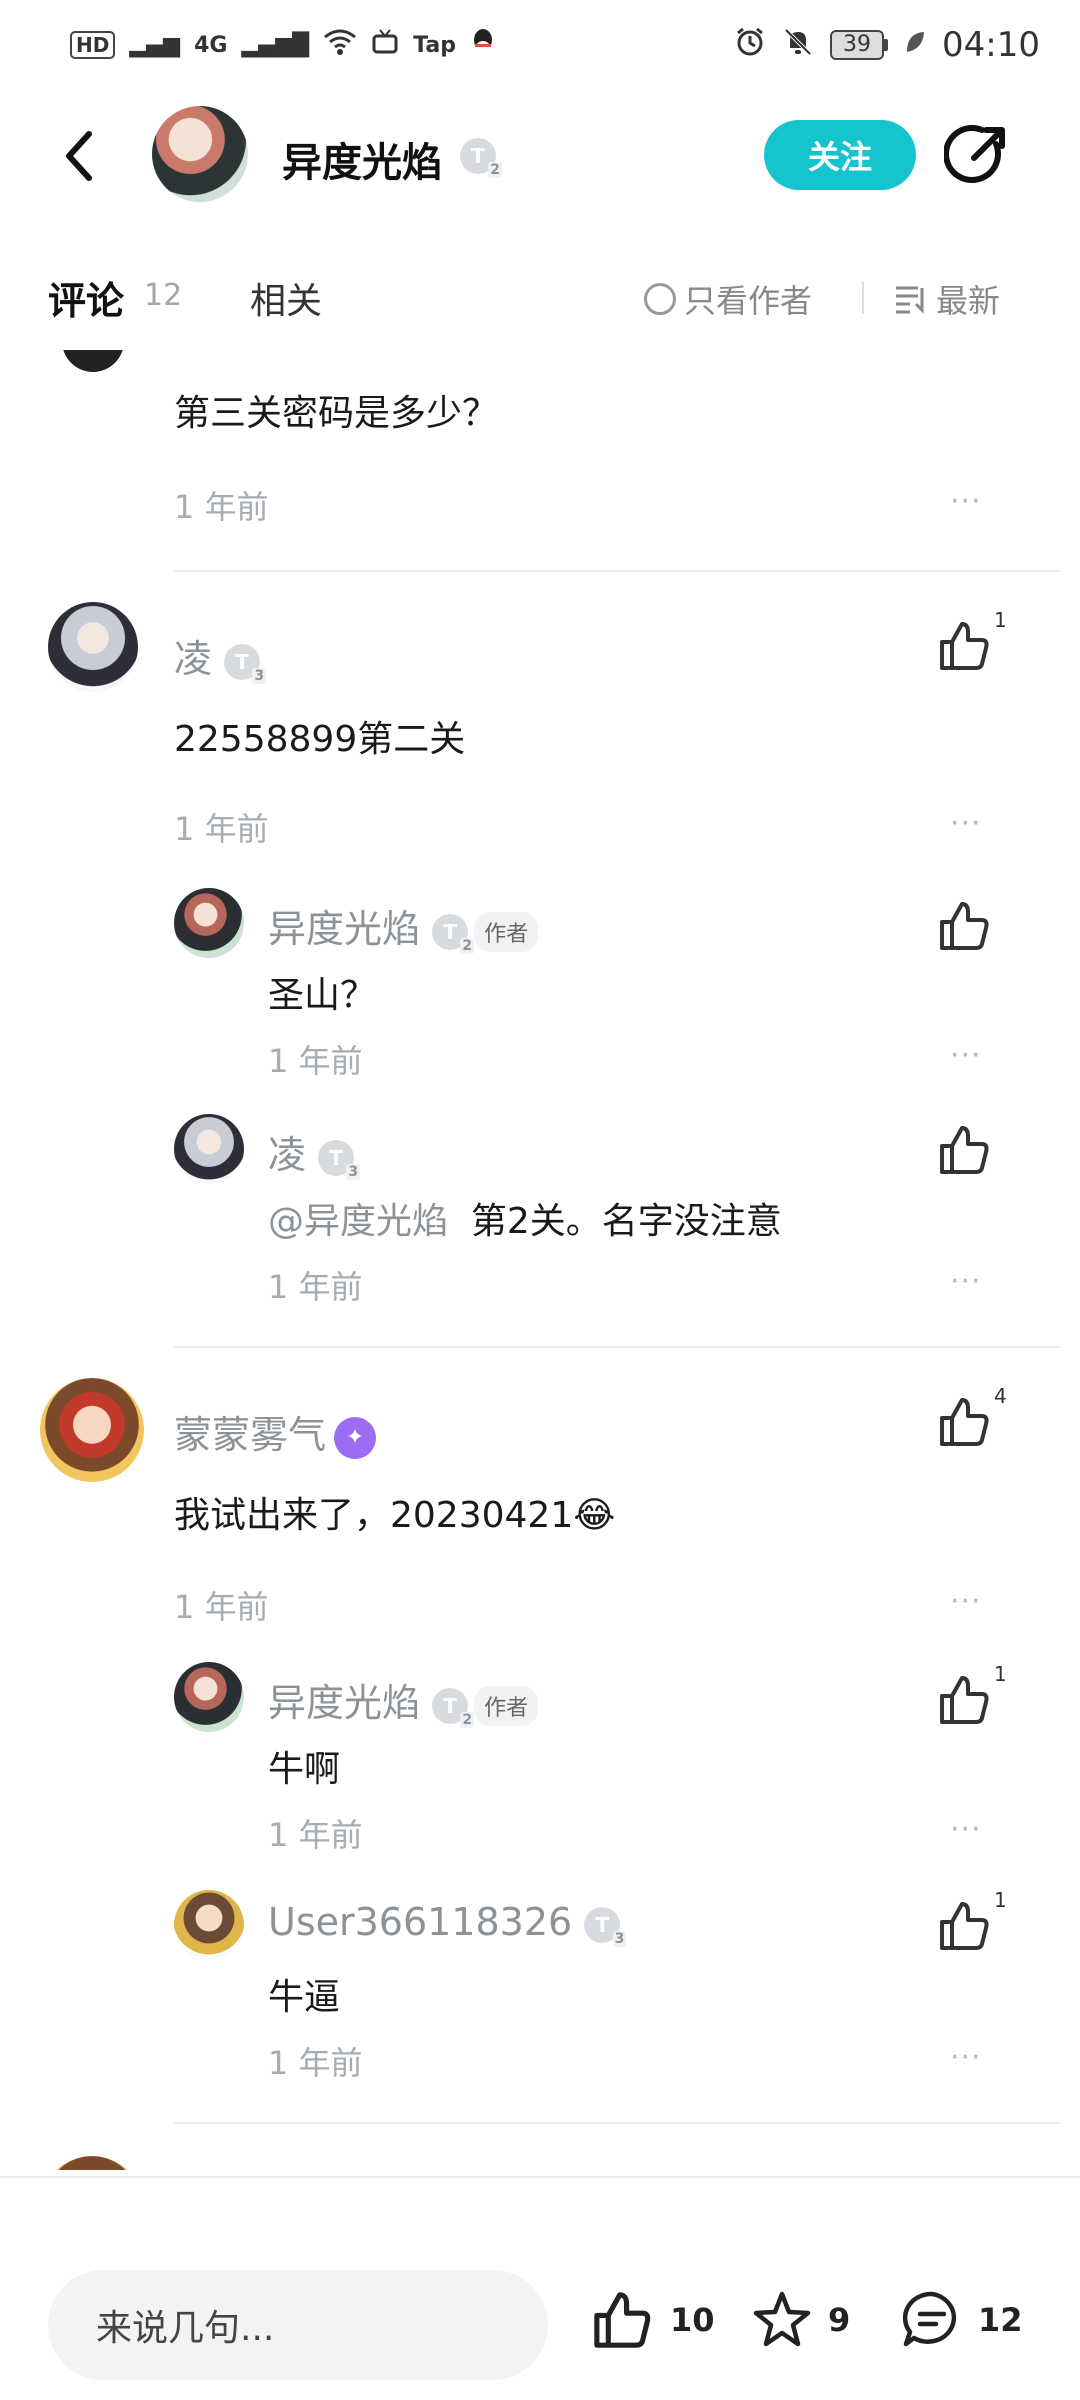 The height and width of the screenshot is (2400, 1080). Describe the element at coordinates (275, 1431) in the screenshot. I see `commenter-name: 蒙蒙雾气 ✦` at that location.